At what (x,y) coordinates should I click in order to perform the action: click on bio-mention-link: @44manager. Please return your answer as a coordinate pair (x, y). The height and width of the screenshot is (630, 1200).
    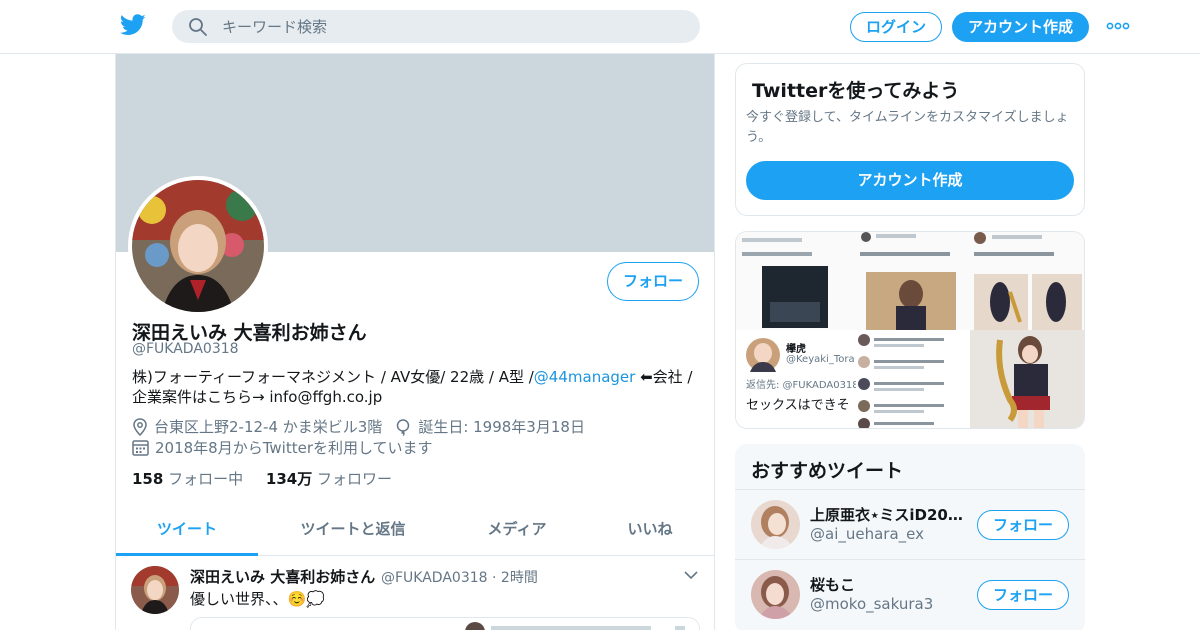
    Looking at the image, I should click on (585, 377).